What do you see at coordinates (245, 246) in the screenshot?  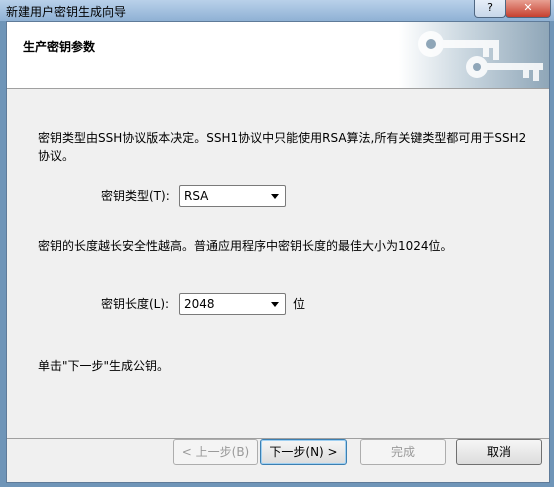 I see `key-length-note: 密钥的长度越长安全性越高。普通应用程序中密钥长度的最佳大小为1024位。` at bounding box center [245, 246].